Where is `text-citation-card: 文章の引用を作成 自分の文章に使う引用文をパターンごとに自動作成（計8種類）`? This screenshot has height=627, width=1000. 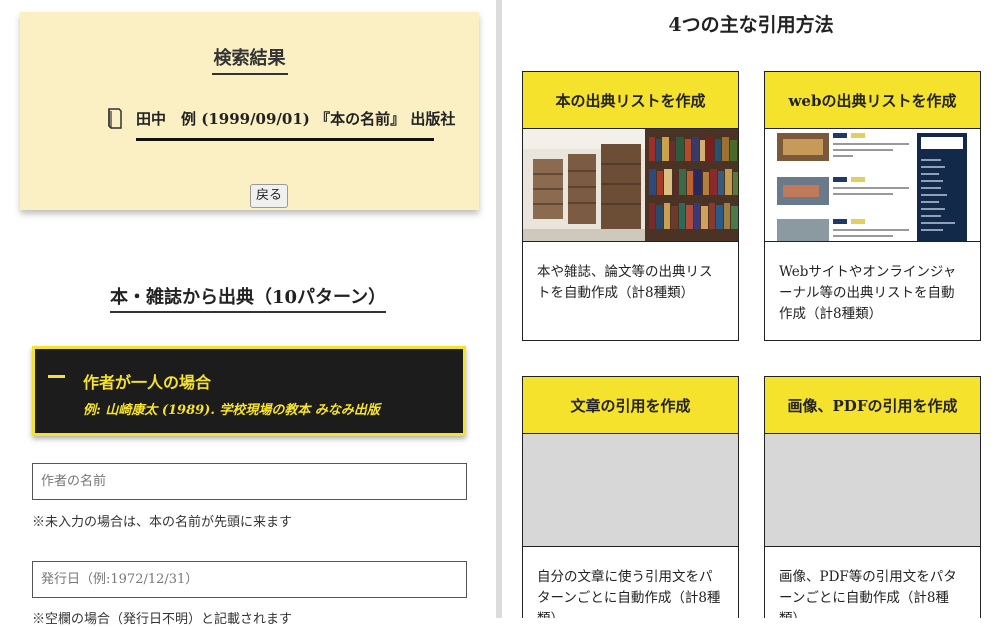 text-citation-card: 文章の引用を作成 自分の文章に使う引用文をパターンごとに自動作成（計8種類） is located at coordinates (630, 497).